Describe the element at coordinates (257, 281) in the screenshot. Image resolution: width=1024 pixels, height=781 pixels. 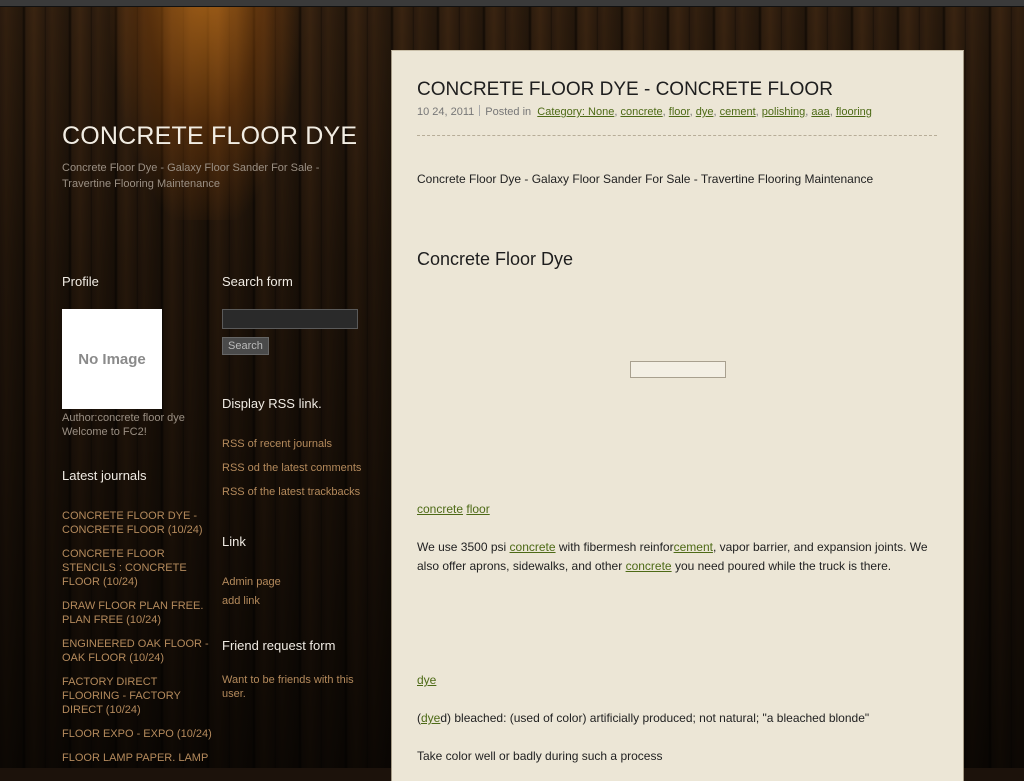
I see `search-heading: Search form` at that location.